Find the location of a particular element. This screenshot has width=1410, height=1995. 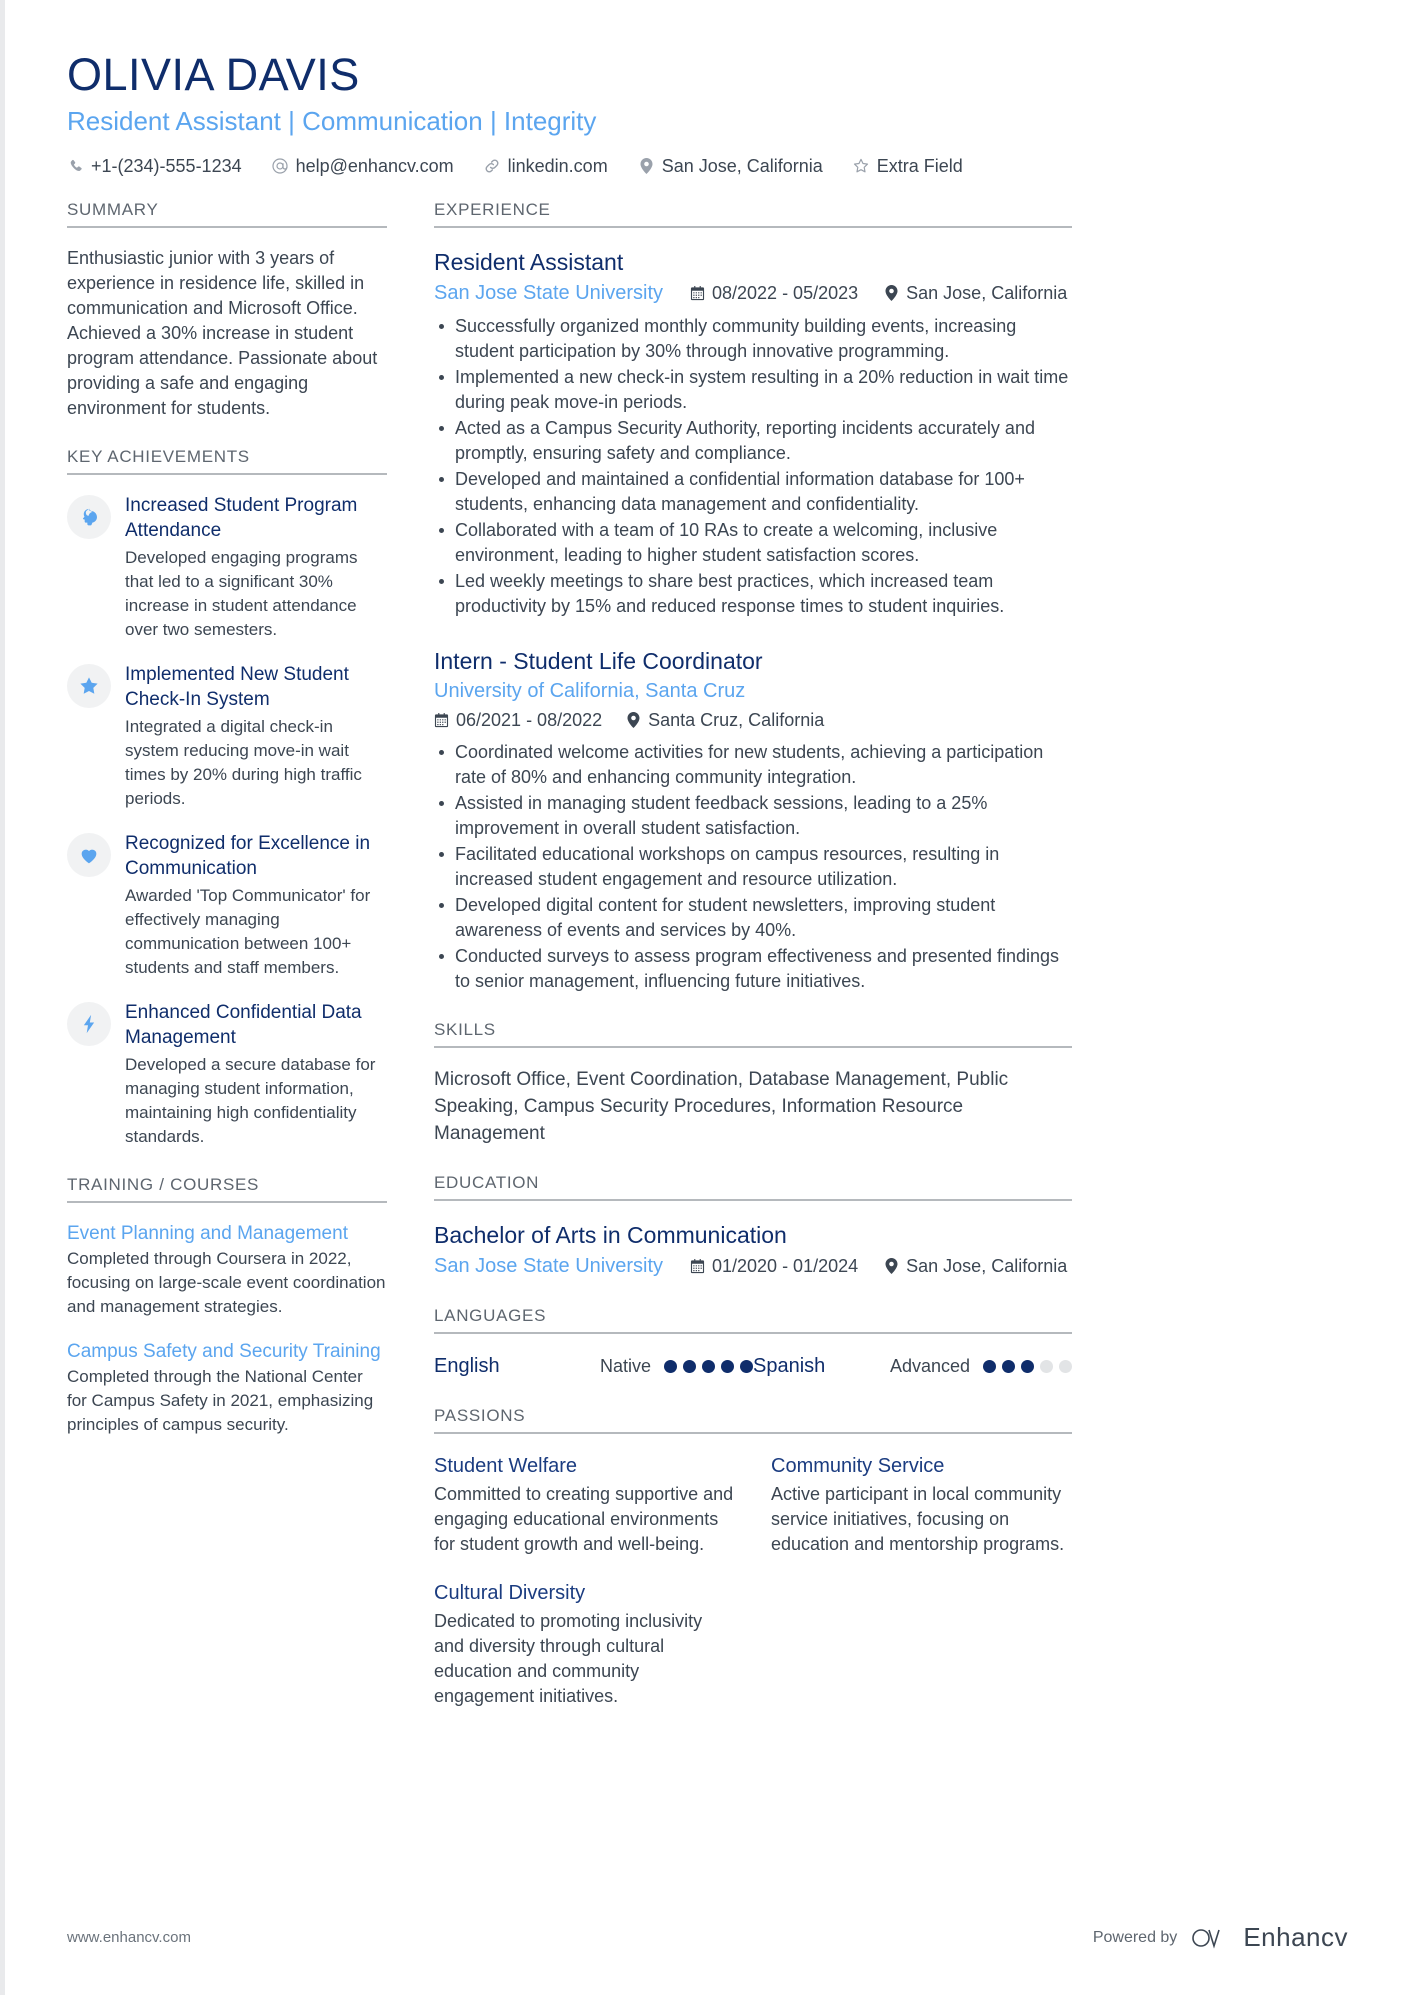

passion-title: Student Welfare is located at coordinates (506, 1466).